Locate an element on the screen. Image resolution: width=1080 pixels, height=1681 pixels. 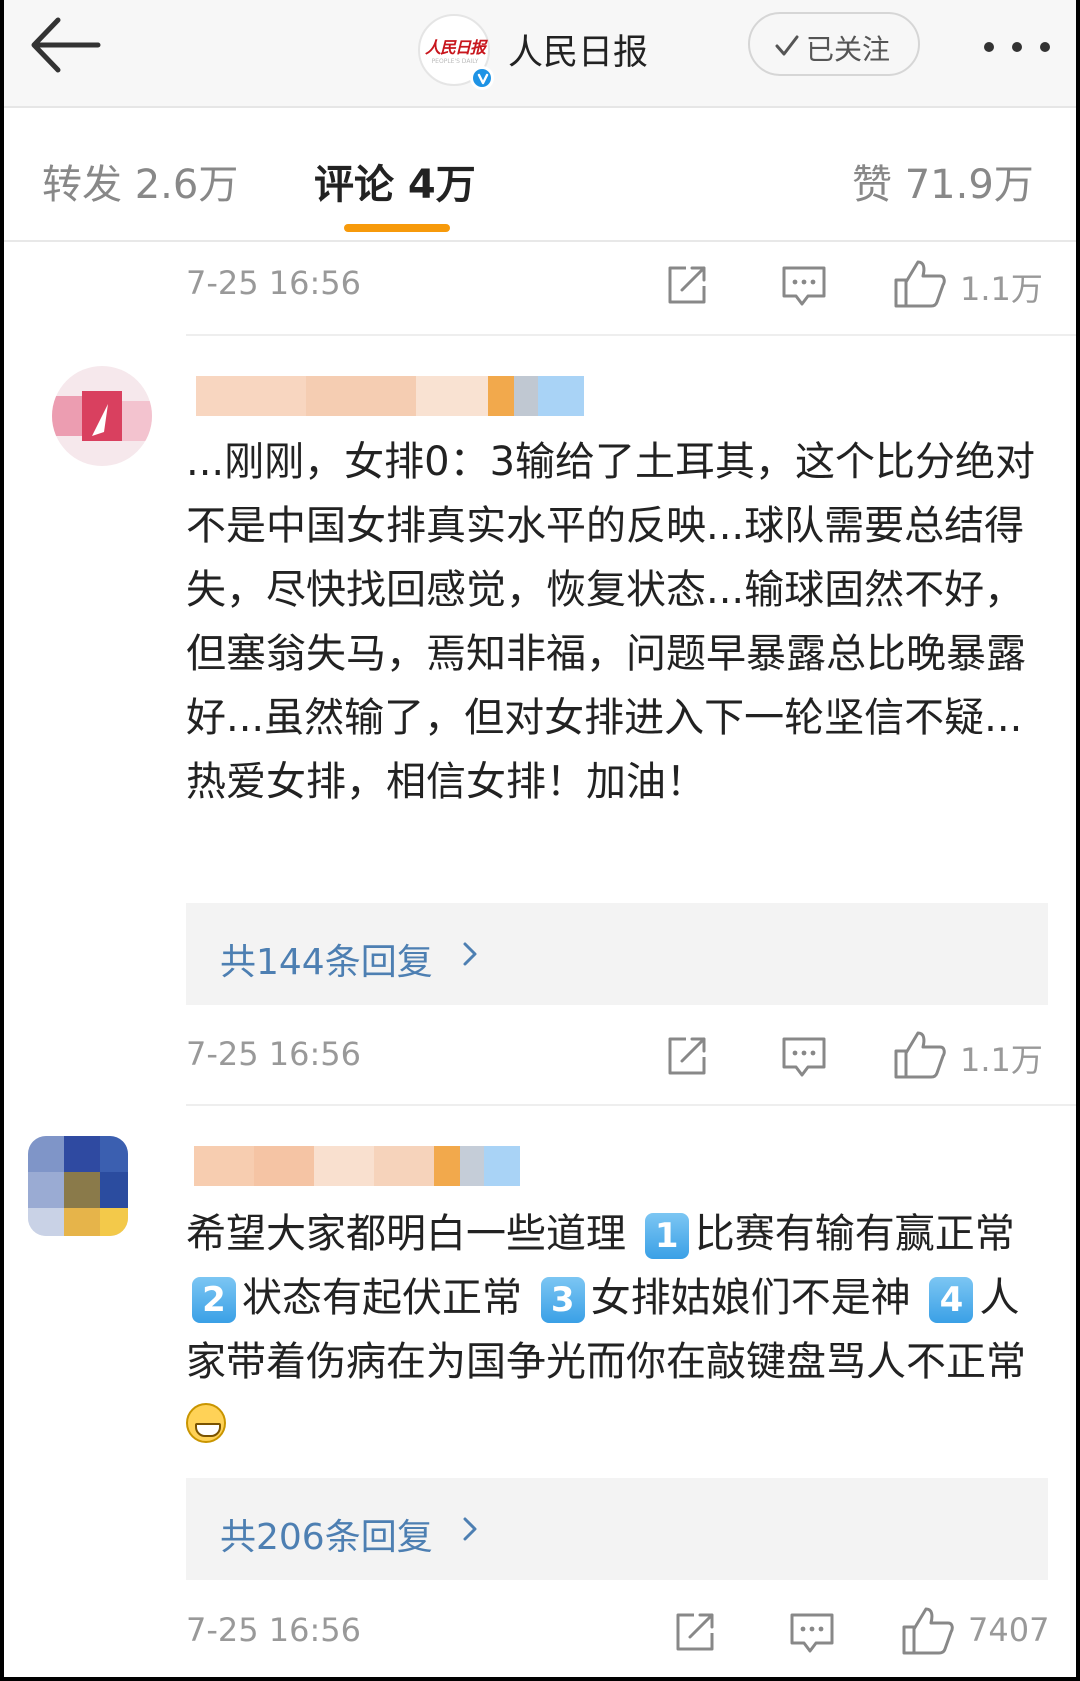
more-button is located at coordinates (1016, 46).